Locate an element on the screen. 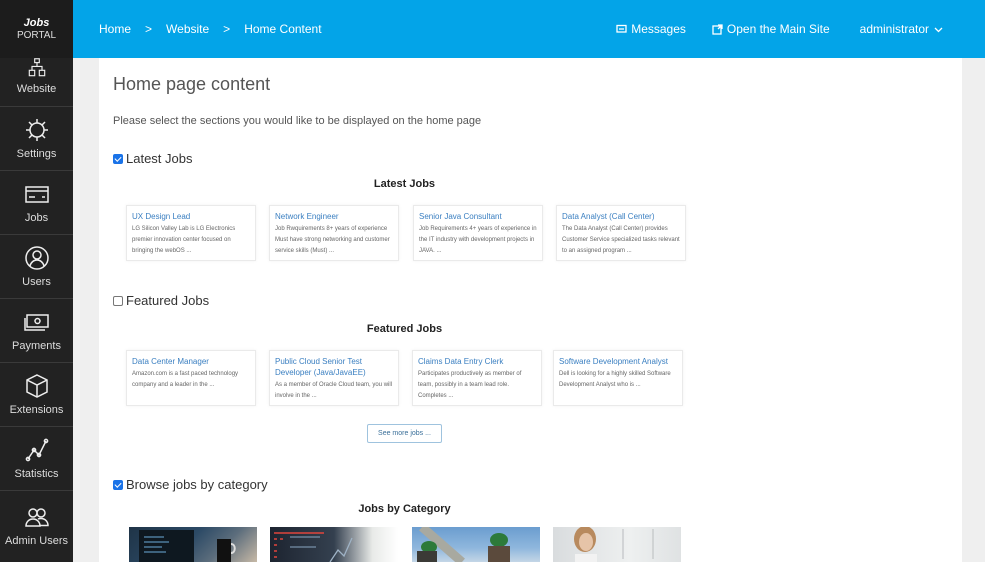  message-icon is located at coordinates (621, 28).